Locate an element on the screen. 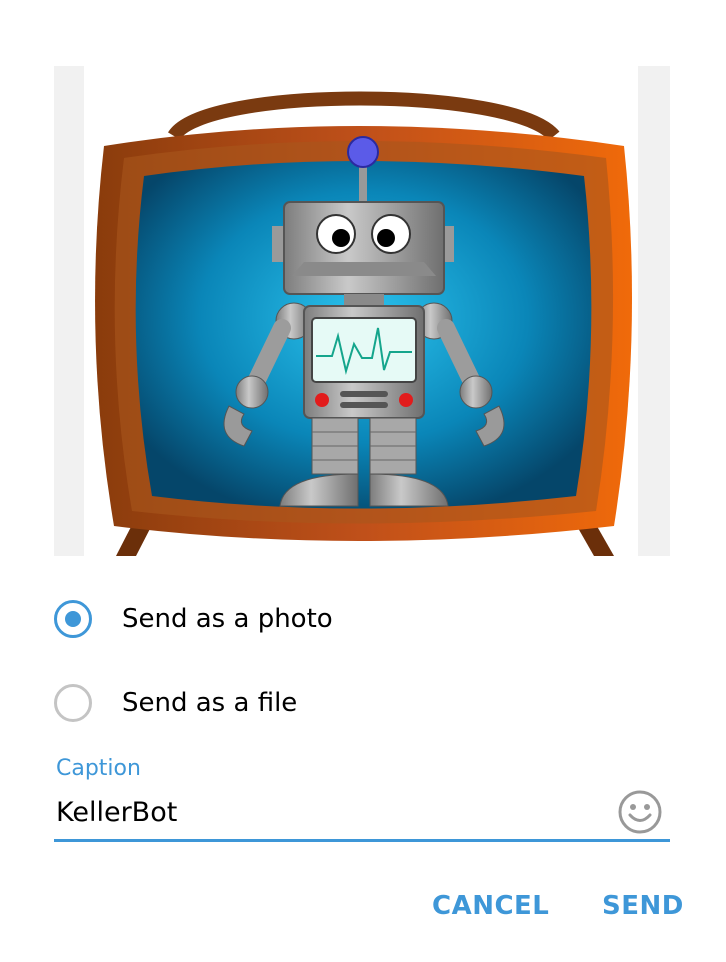  caption-input is located at coordinates (335, 812).